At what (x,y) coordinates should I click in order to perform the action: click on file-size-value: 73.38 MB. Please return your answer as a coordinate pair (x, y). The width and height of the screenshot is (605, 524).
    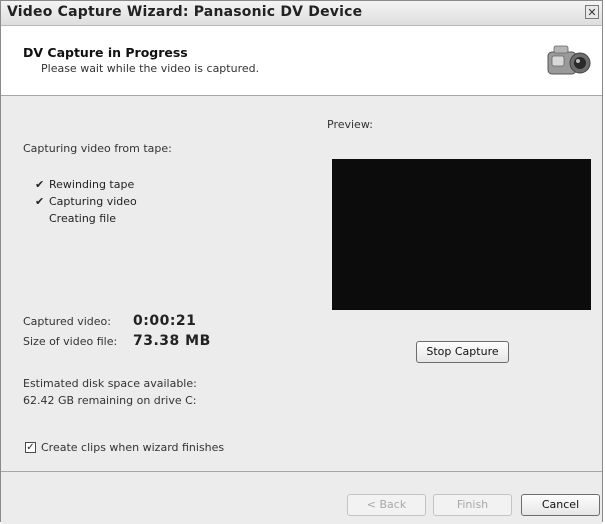
    Looking at the image, I should click on (172, 341).